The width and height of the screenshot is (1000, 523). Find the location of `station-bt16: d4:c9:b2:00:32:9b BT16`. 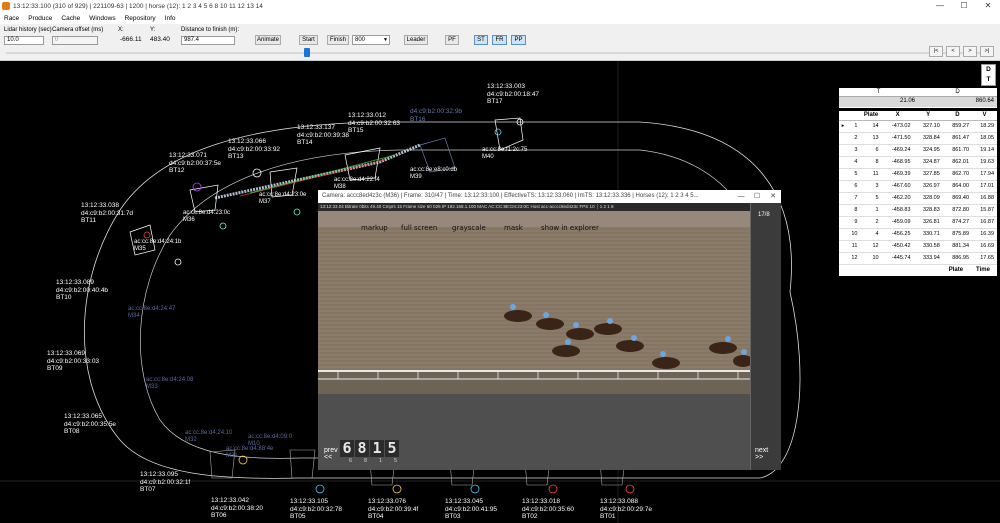

station-bt16: d4:c9:b2:00:32:9b BT16 is located at coordinates (436, 115).